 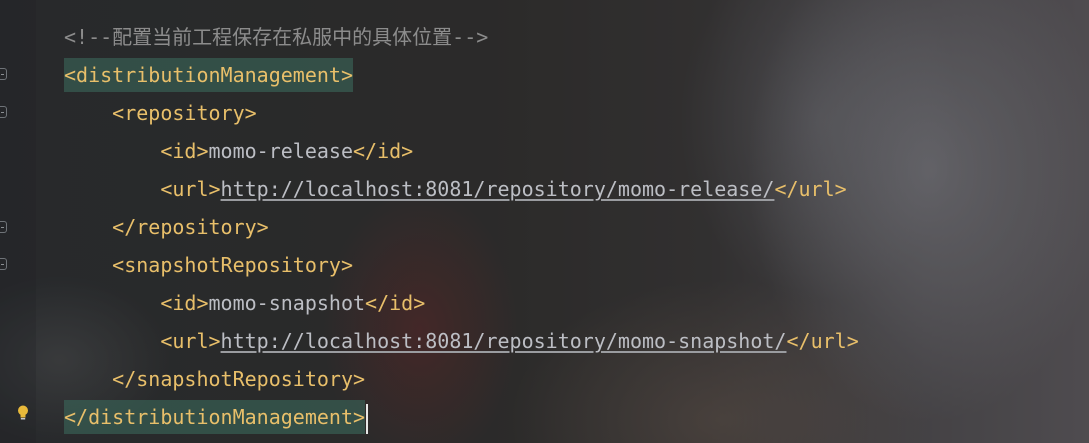 I want to click on text-cursor, so click(x=367, y=418).